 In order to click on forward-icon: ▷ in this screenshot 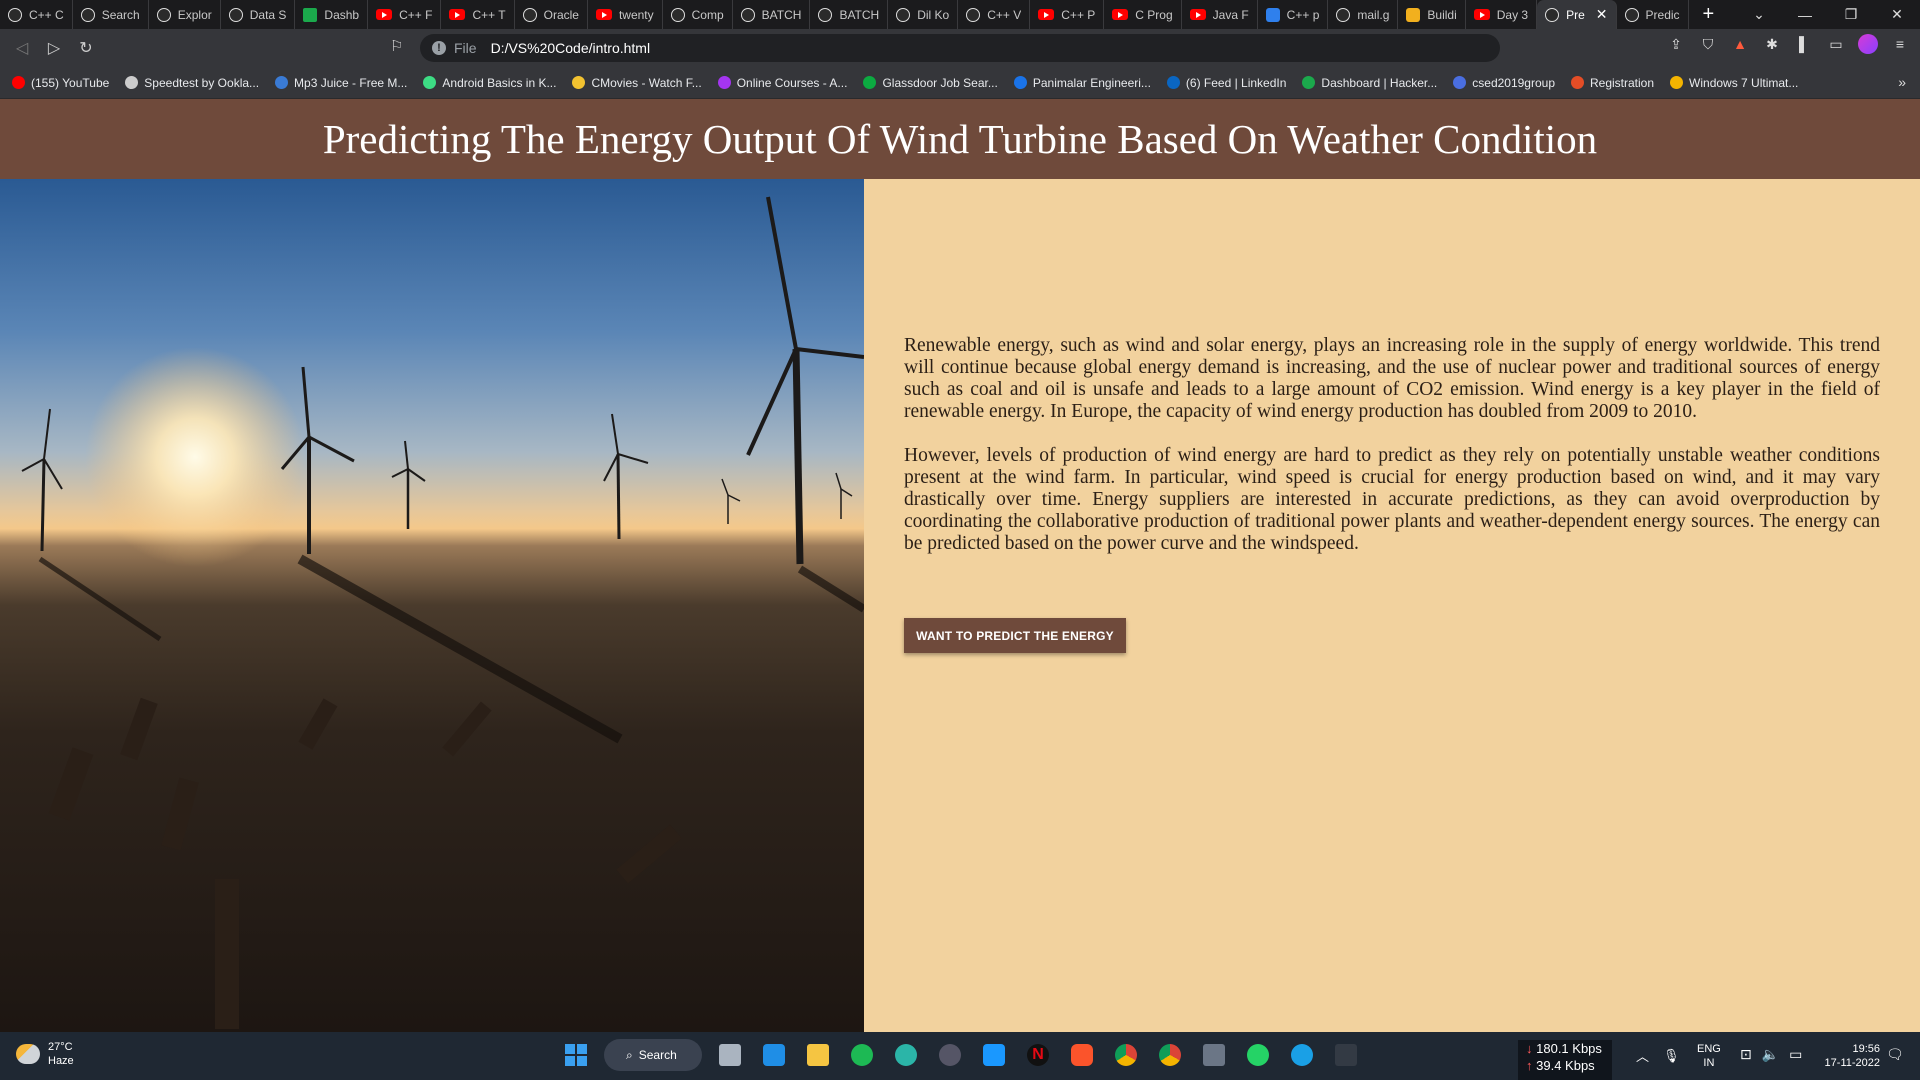, I will do `click(54, 48)`.